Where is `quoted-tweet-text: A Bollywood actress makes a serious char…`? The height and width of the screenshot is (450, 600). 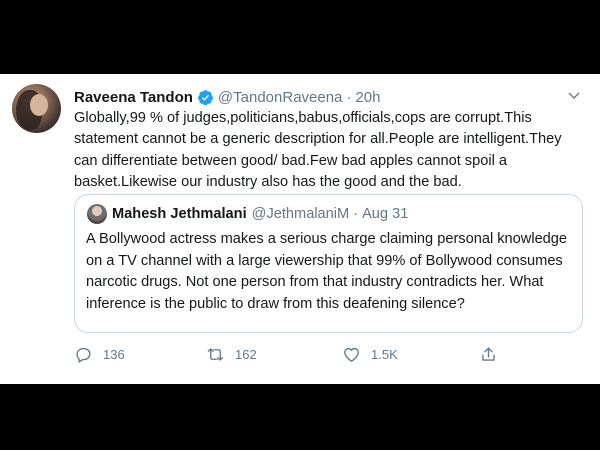
quoted-tweet-text: A Bollywood actress makes a serious char… is located at coordinates (327, 271).